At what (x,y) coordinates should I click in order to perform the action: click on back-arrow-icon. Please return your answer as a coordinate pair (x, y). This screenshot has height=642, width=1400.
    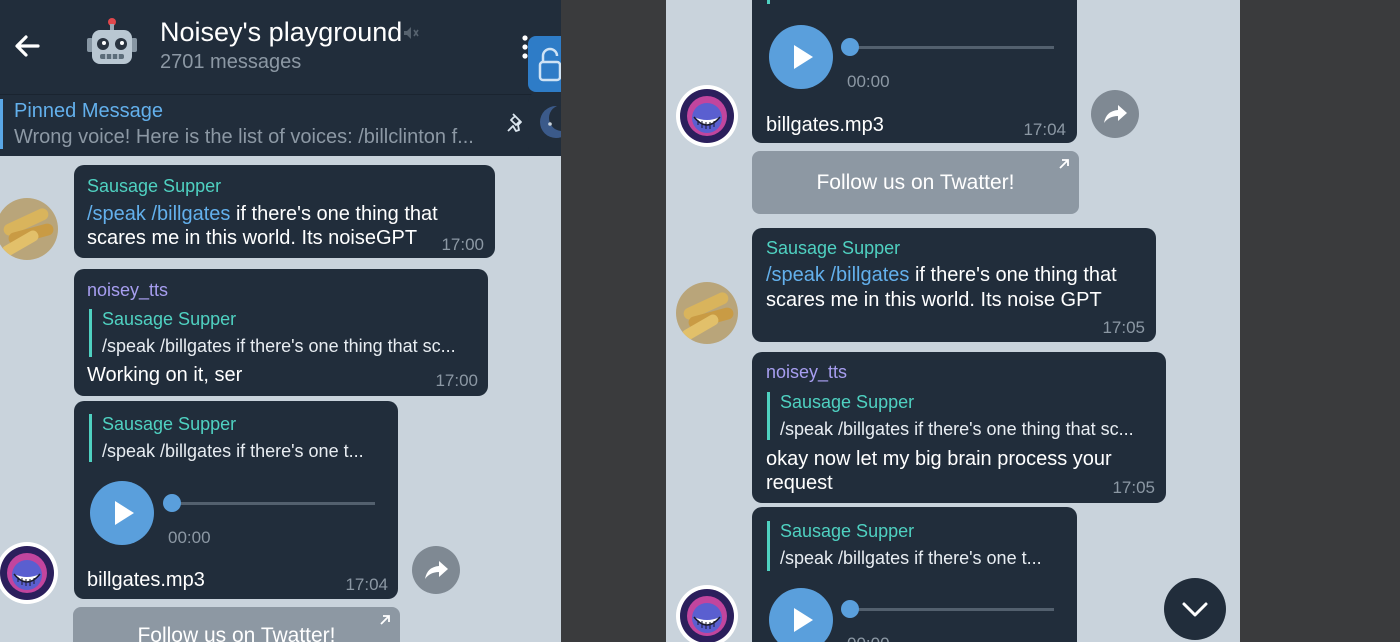
    Looking at the image, I should click on (28, 46).